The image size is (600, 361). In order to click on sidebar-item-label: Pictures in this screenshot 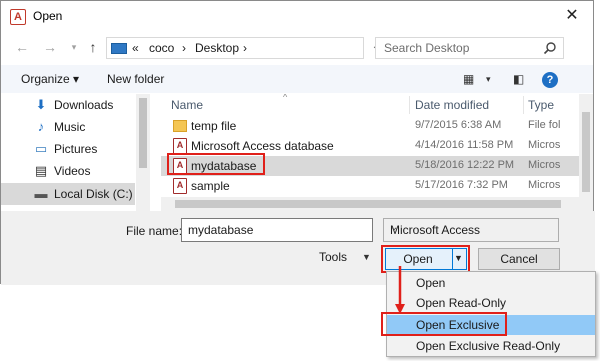, I will do `click(76, 149)`.